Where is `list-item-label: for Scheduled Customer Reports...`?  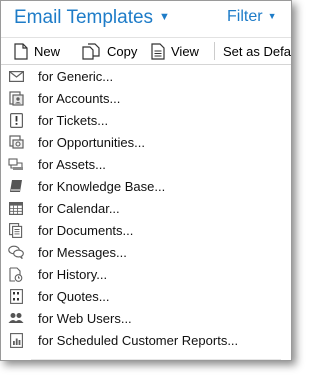
list-item-label: for Scheduled Customer Reports... is located at coordinates (138, 340).